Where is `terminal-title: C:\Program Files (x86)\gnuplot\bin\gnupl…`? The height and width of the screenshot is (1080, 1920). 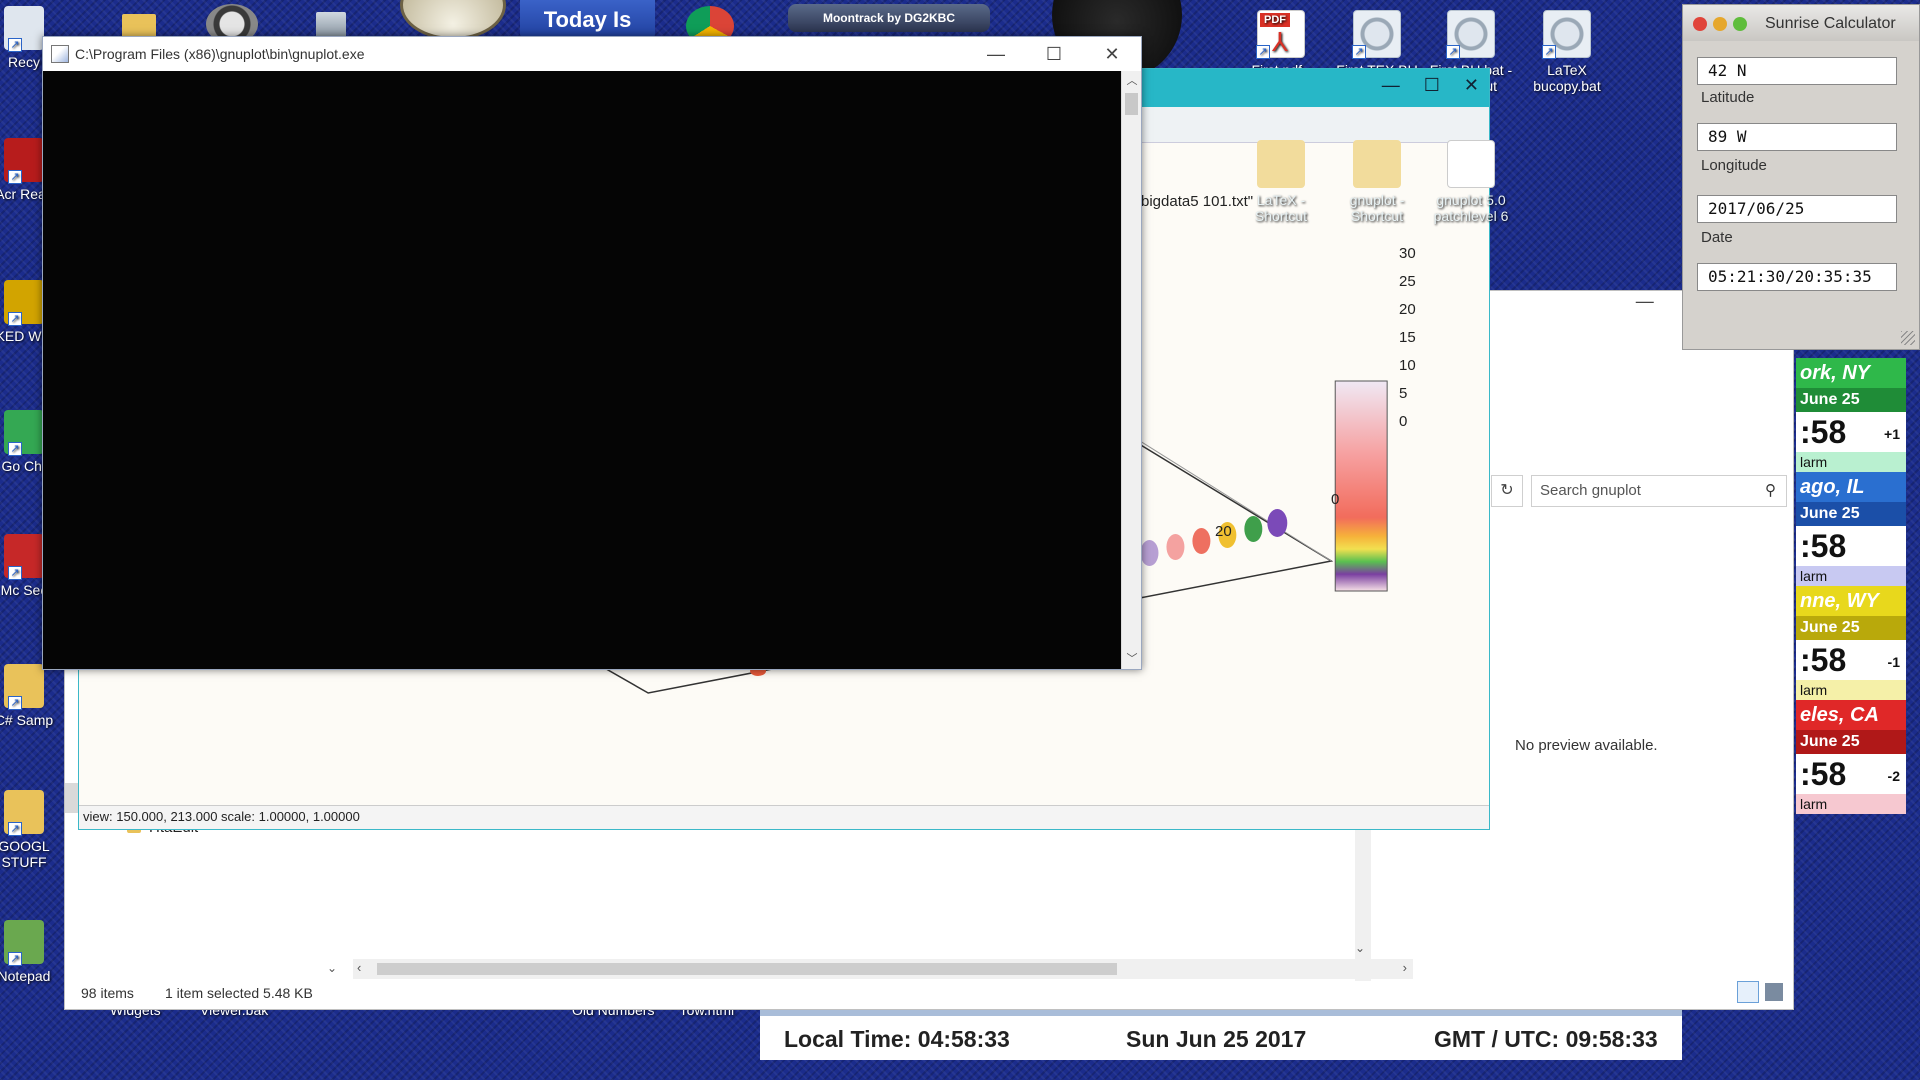 terminal-title: C:\Program Files (x86)\gnuplot\bin\gnupl… is located at coordinates (220, 54).